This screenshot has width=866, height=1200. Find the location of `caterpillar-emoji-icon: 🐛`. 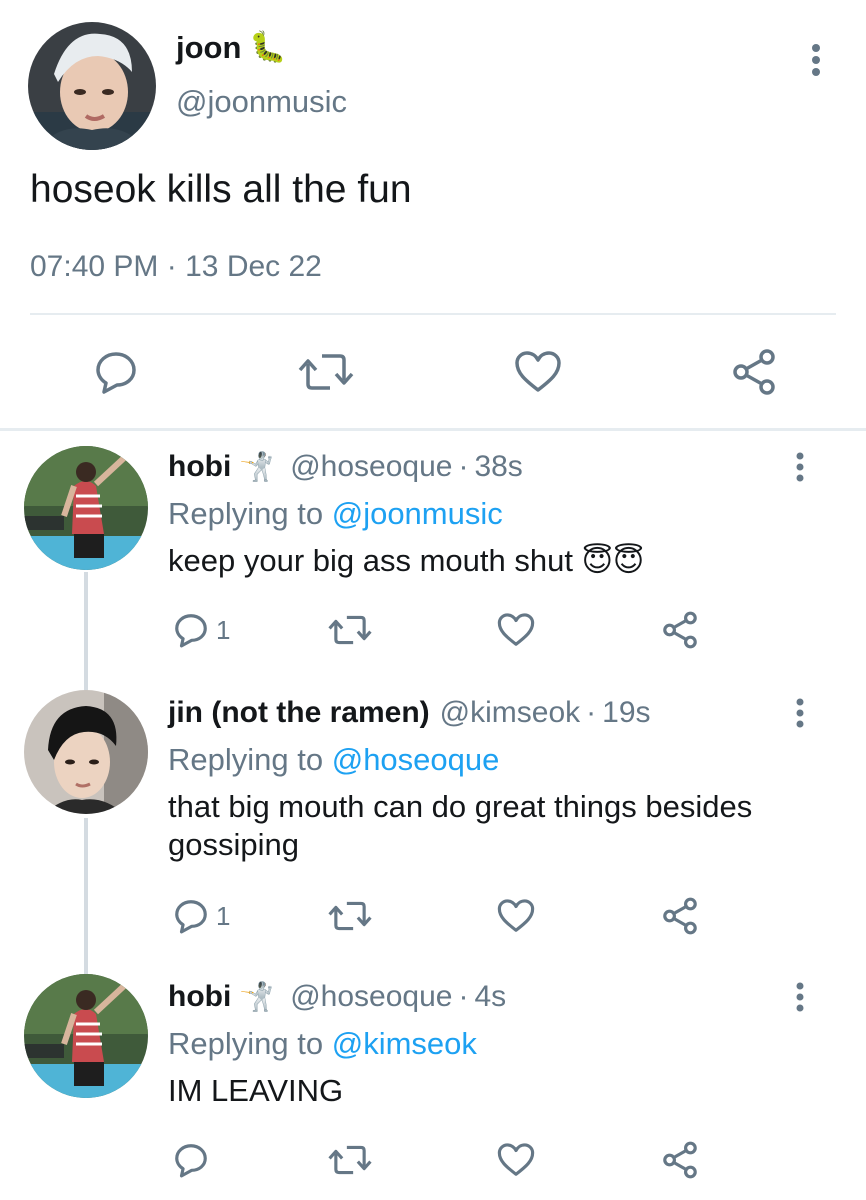

caterpillar-emoji-icon: 🐛 is located at coordinates (268, 47).